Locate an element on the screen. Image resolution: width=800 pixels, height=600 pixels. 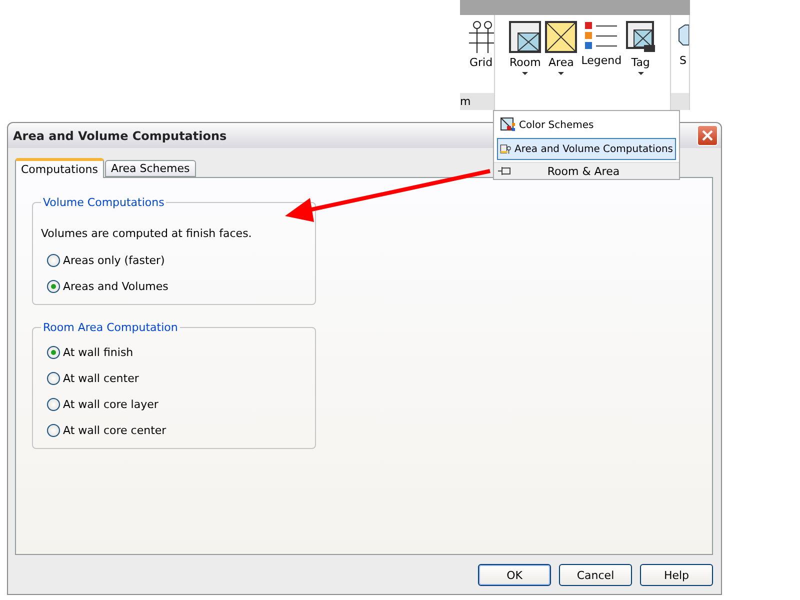
window-title: Area and Volume Computations is located at coordinates (120, 135).